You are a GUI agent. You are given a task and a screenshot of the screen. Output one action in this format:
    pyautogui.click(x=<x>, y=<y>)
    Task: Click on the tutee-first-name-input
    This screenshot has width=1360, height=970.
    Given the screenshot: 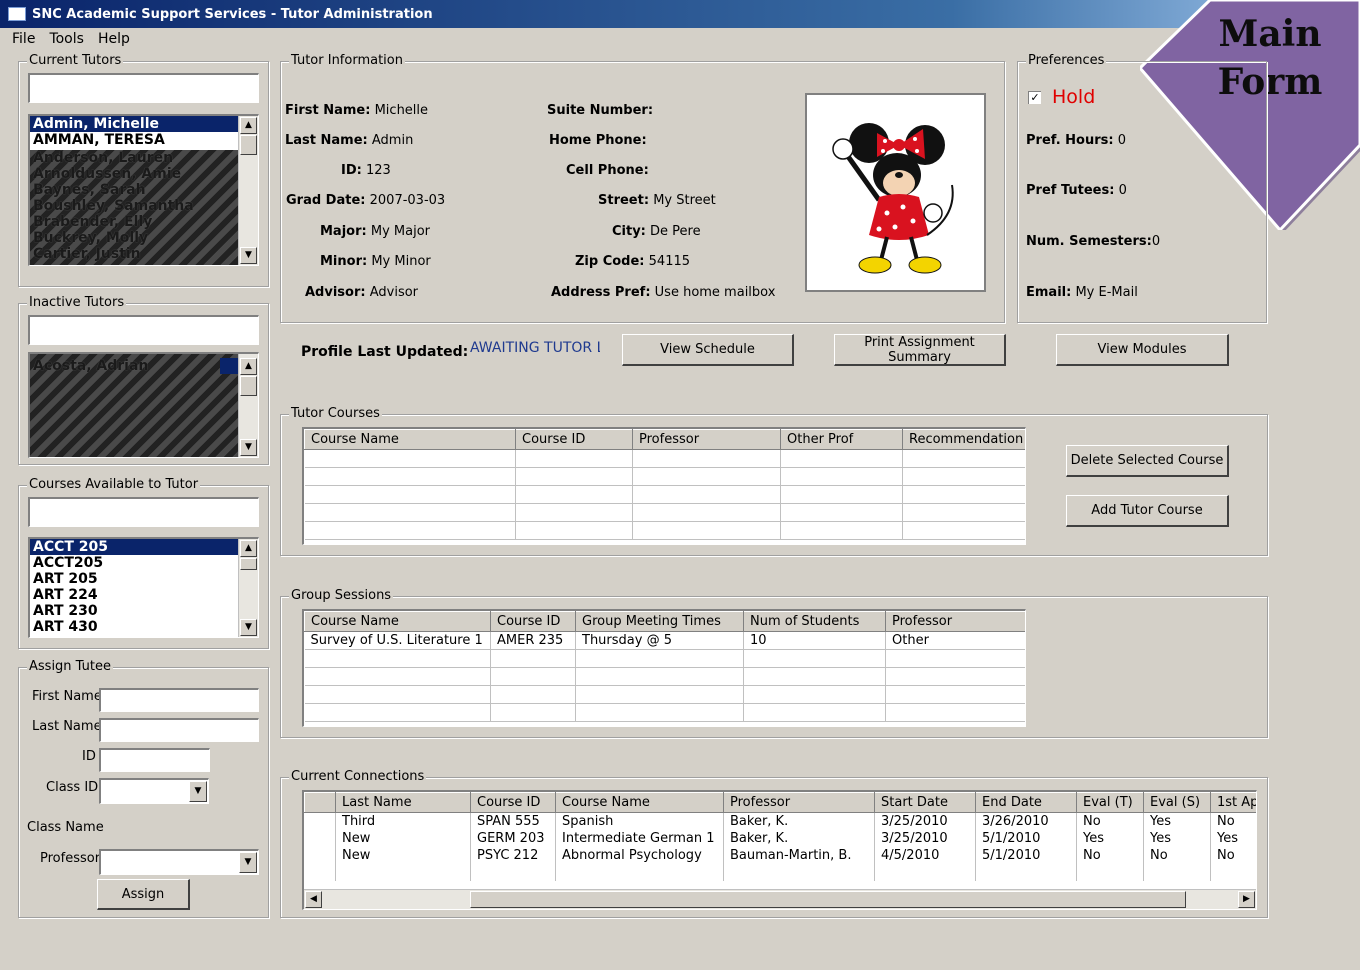 What is the action you would take?
    pyautogui.click(x=179, y=700)
    